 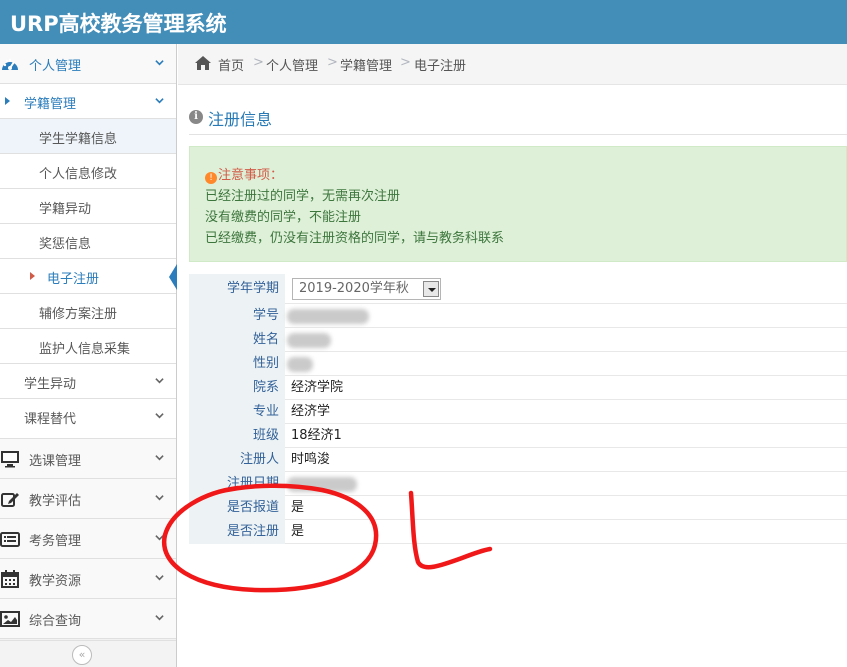 What do you see at coordinates (211, 178) in the screenshot?
I see `warning-icon: !` at bounding box center [211, 178].